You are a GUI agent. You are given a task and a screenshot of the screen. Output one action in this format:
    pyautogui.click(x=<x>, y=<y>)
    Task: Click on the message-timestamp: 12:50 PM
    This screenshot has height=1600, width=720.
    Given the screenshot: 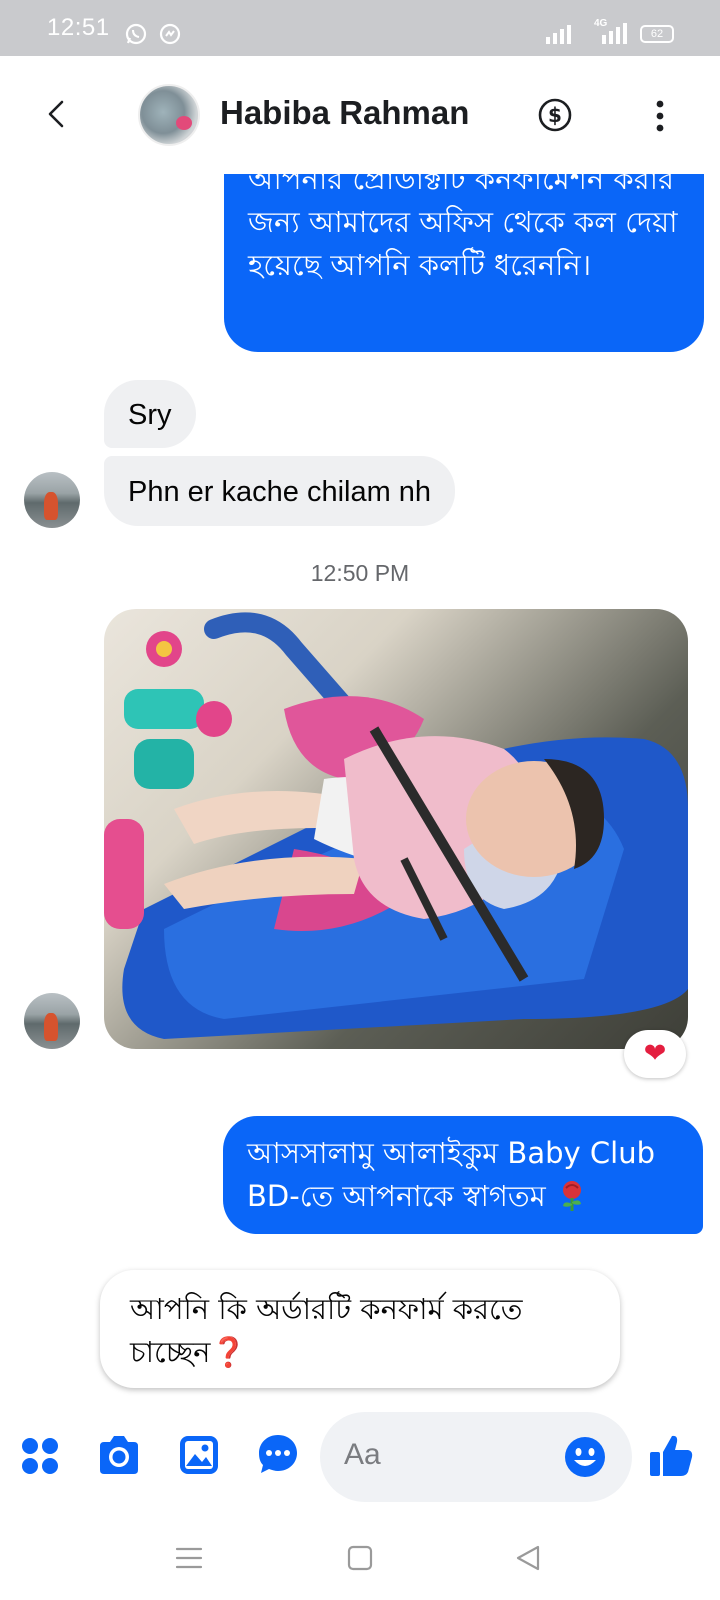 What is the action you would take?
    pyautogui.click(x=360, y=573)
    